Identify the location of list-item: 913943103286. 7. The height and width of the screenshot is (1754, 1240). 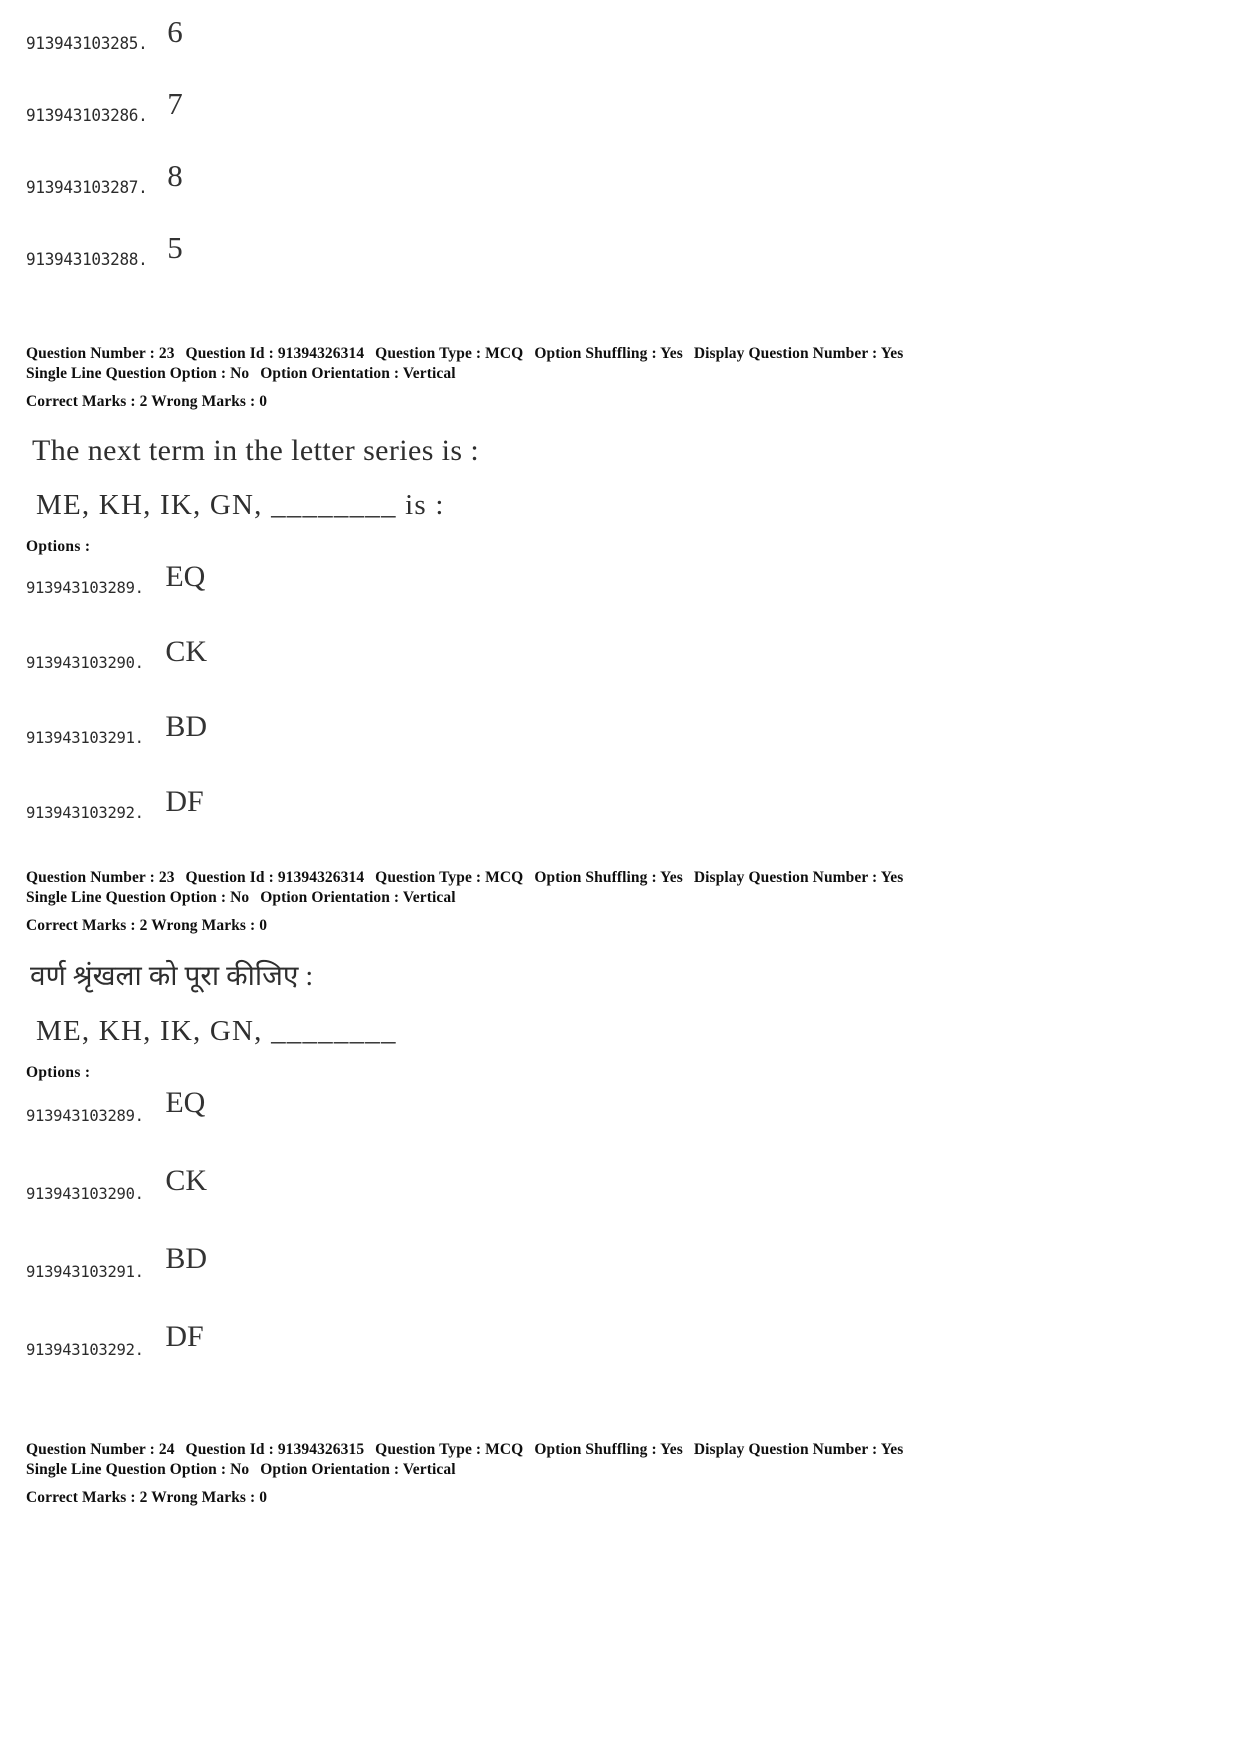
(620, 124).